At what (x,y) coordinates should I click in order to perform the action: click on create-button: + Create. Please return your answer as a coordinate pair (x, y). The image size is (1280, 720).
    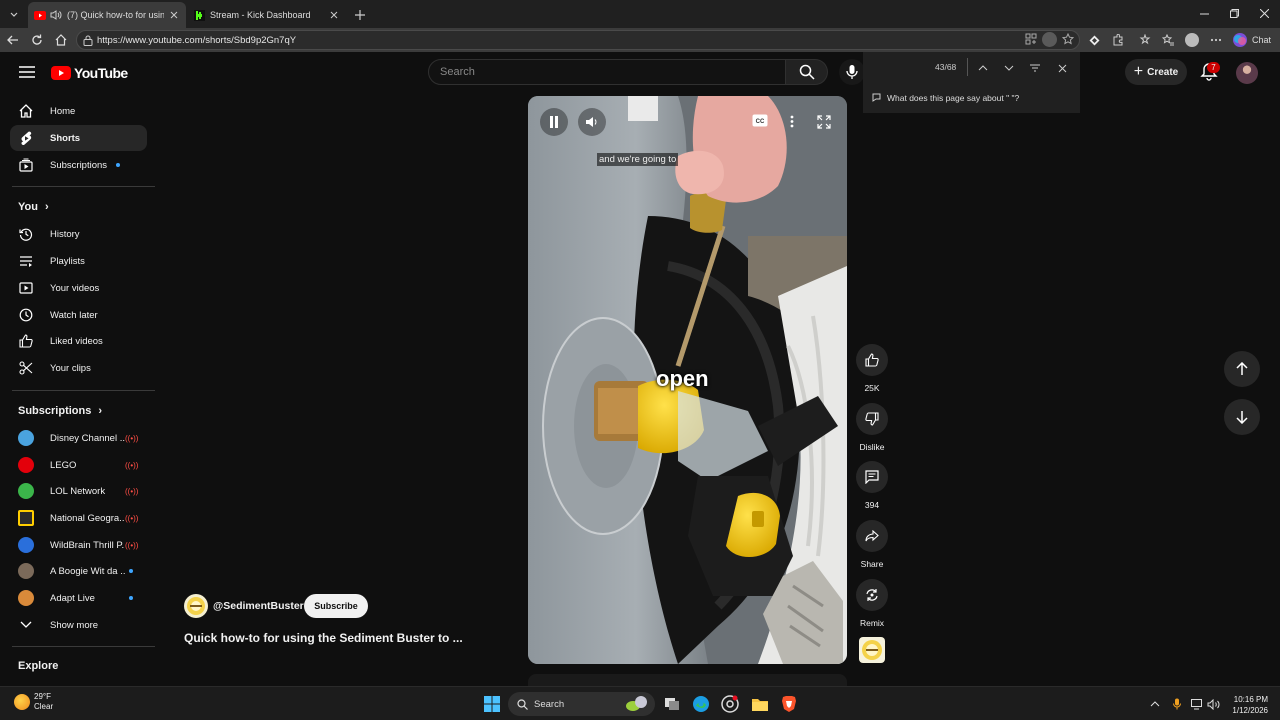
    Looking at the image, I should click on (1156, 72).